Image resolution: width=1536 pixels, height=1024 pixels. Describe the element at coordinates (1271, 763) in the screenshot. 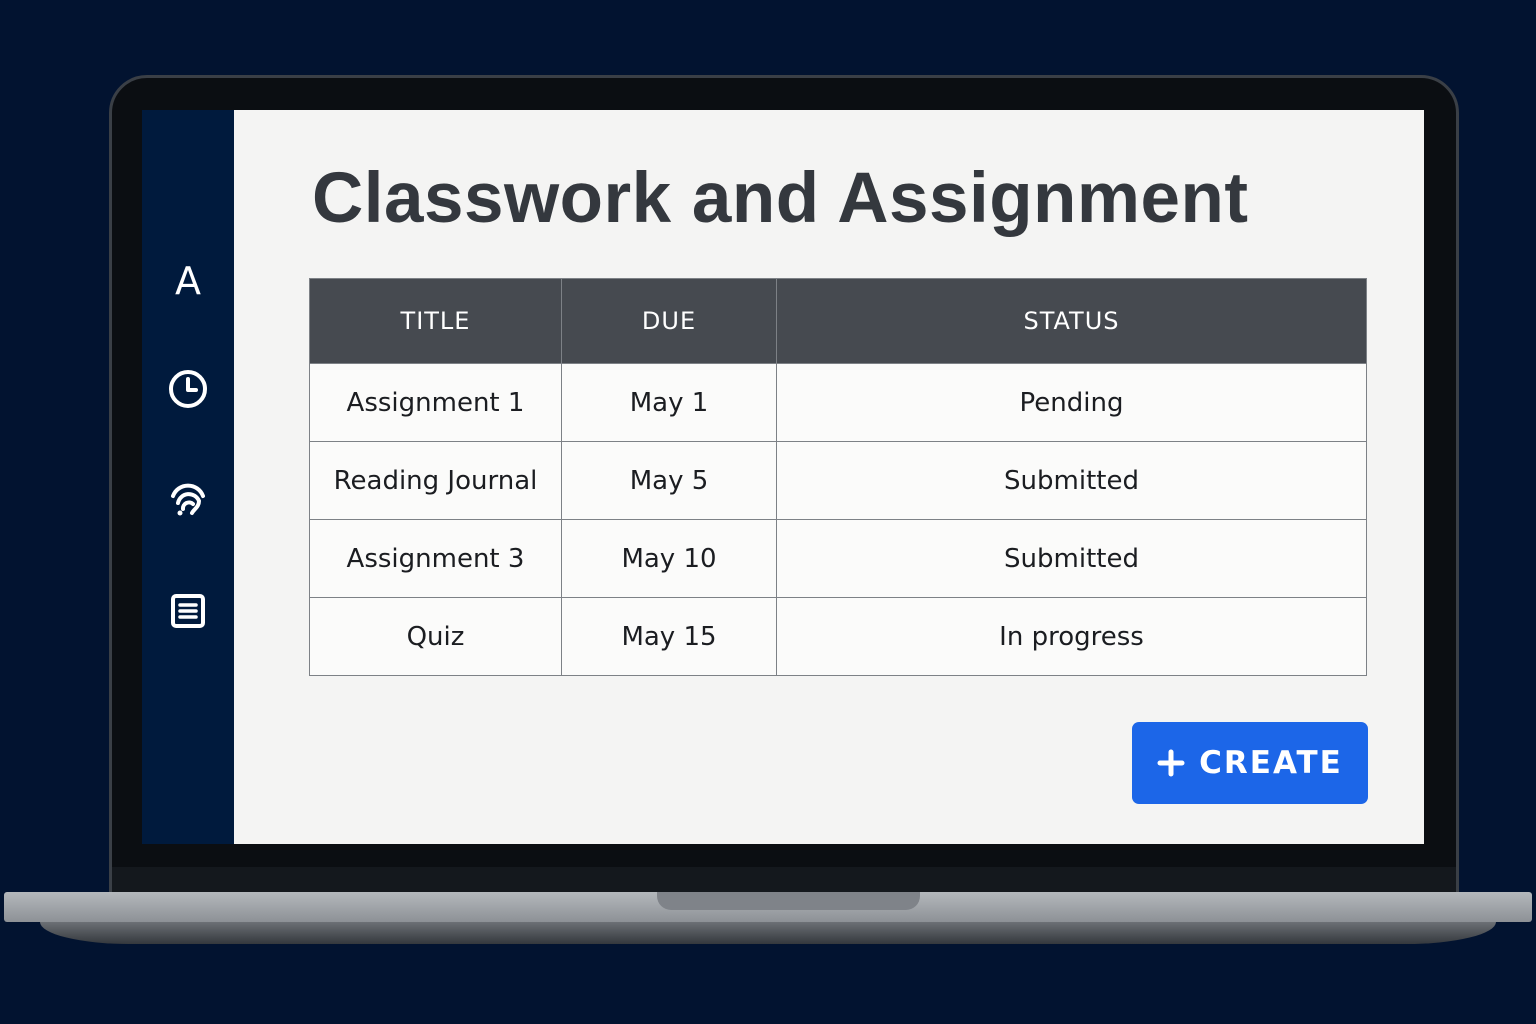

I see `create-button-label: CREATE` at that location.